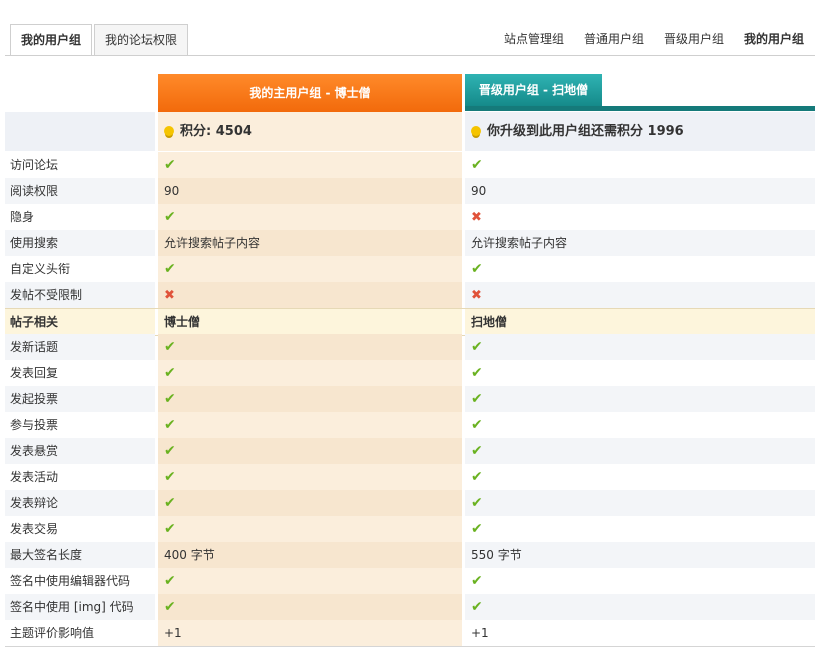 The width and height of the screenshot is (820, 647). What do you see at coordinates (774, 38) in the screenshot?
I see `nav-my-groups: 我的用户组` at bounding box center [774, 38].